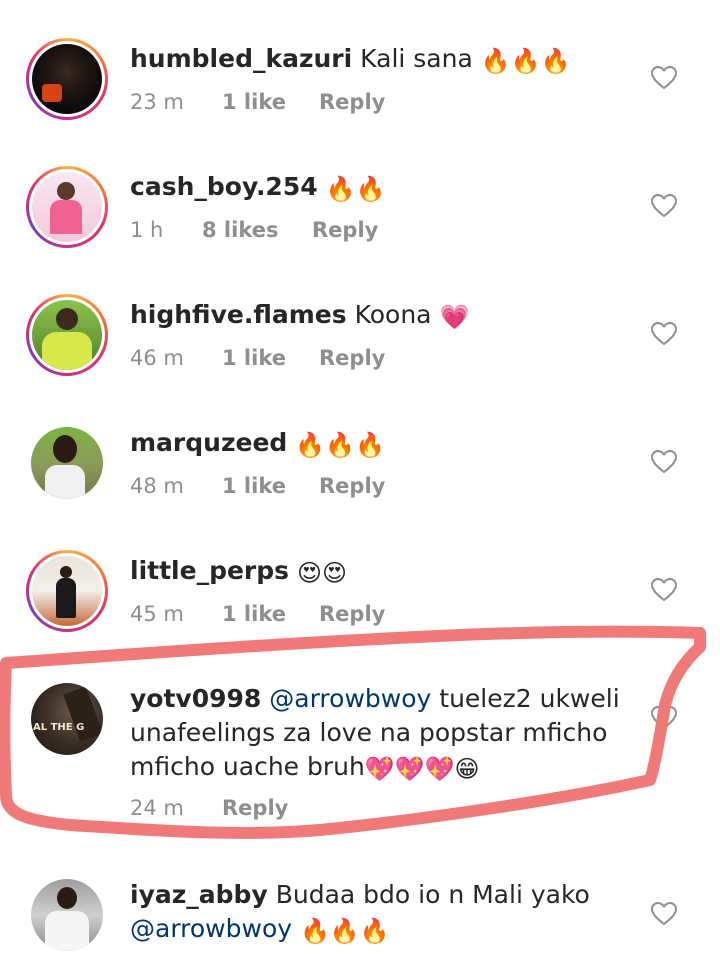 The image size is (720, 956). I want to click on likes-count: 8 likes, so click(257, 230).